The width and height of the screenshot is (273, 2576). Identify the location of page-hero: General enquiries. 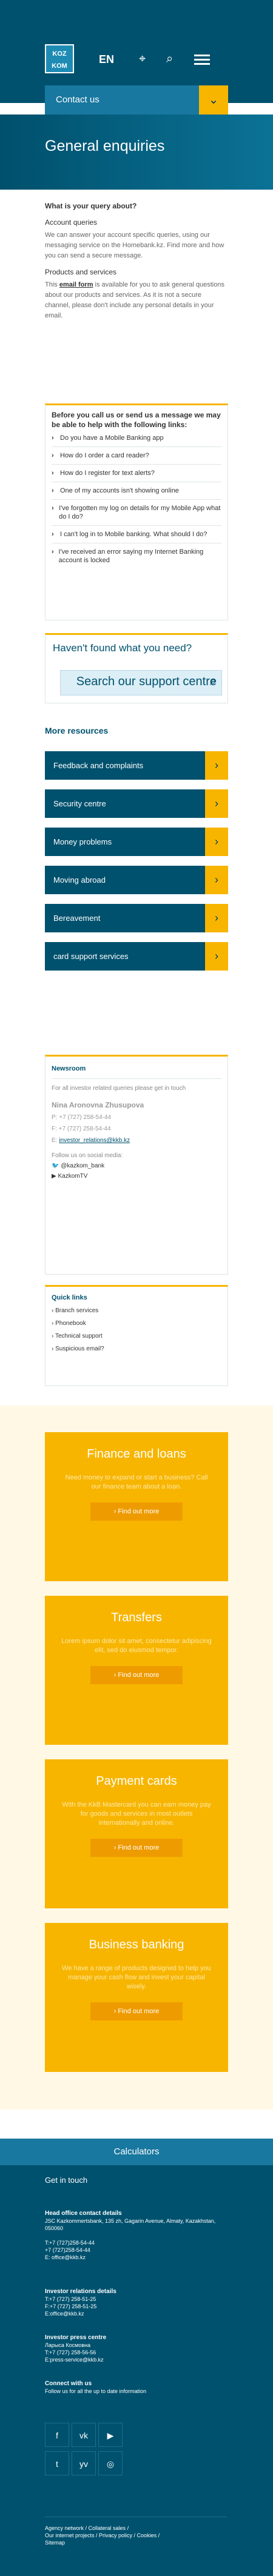
(136, 152).